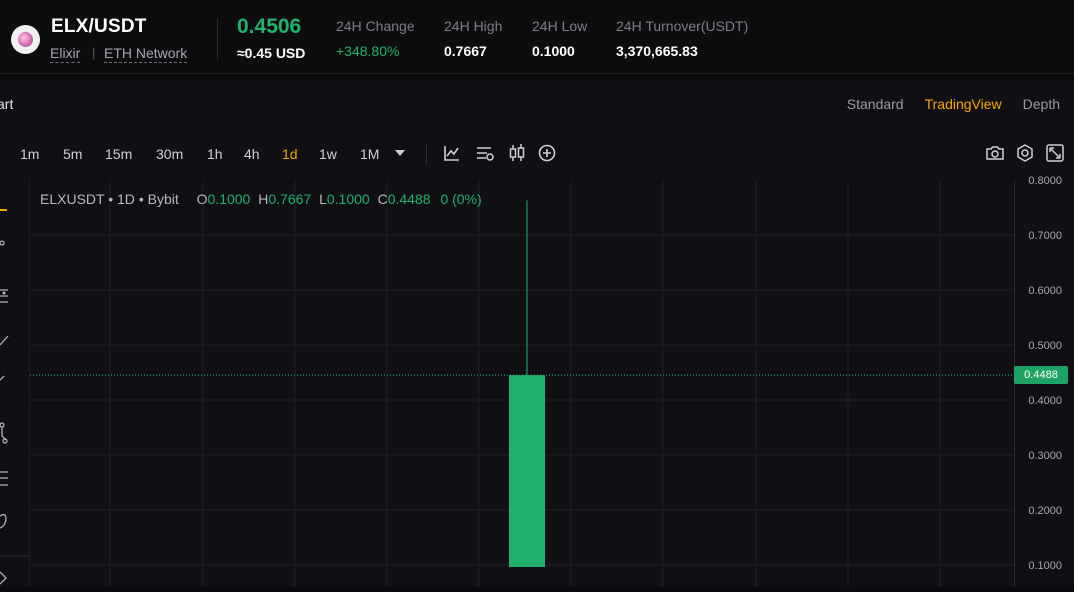 The image size is (1074, 592). What do you see at coordinates (202, 199) in the screenshot?
I see `legend-o-label: O` at bounding box center [202, 199].